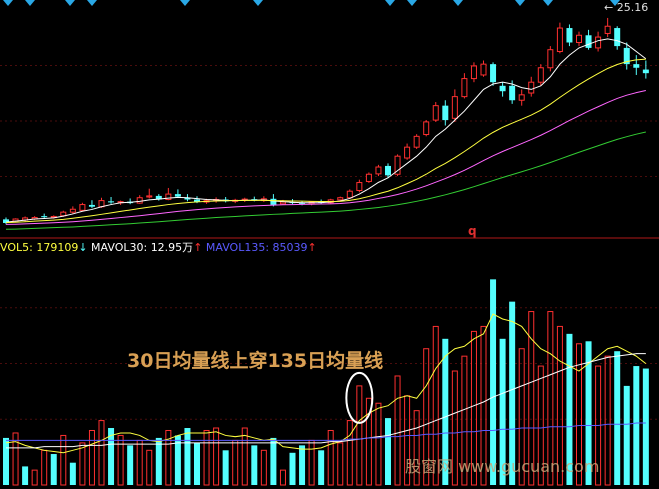 Image resolution: width=659 pixels, height=489 pixels. I want to click on price-high-marker: ← 25.16, so click(626, 7).